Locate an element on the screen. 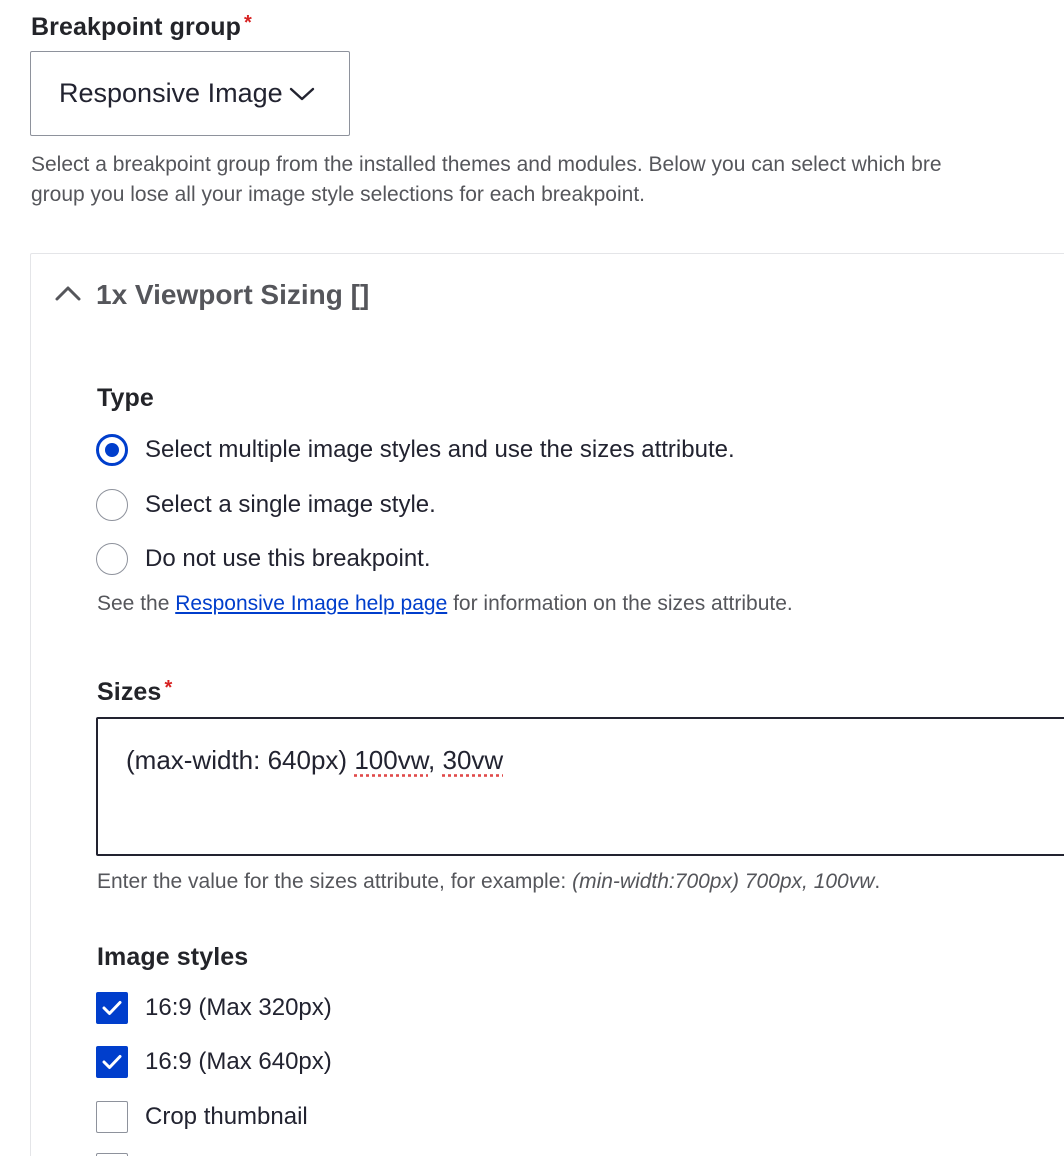 The image size is (1064, 1156). sizes-label-text: Sizes is located at coordinates (129, 692).